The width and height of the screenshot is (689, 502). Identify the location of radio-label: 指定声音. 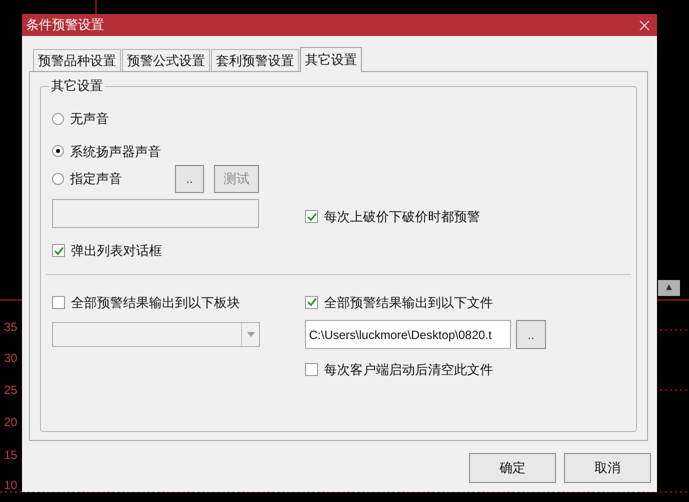
(96, 179).